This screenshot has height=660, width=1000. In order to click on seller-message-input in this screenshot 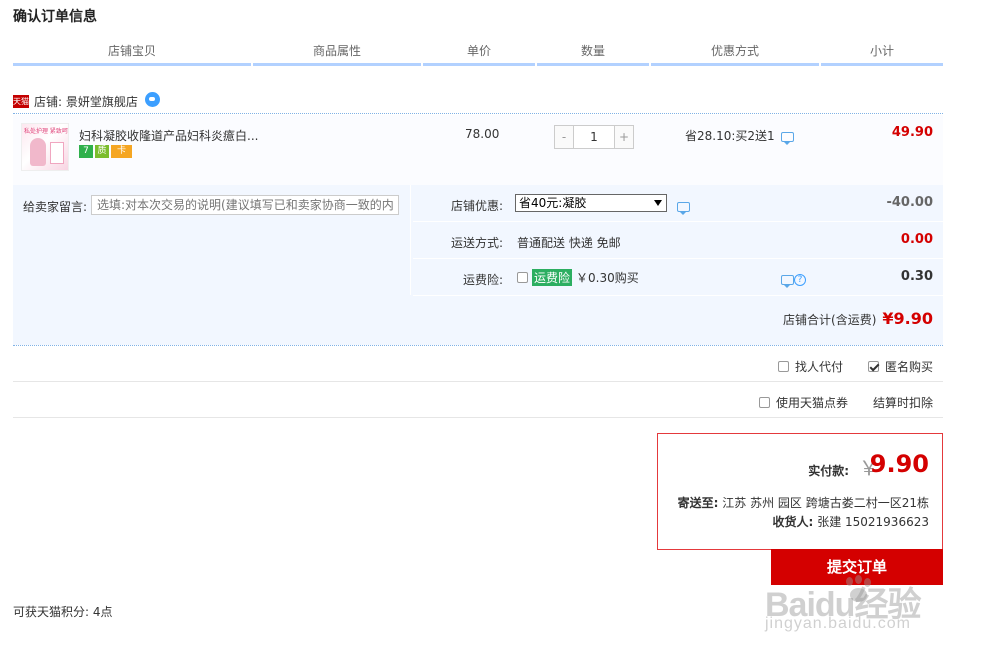, I will do `click(245, 205)`.